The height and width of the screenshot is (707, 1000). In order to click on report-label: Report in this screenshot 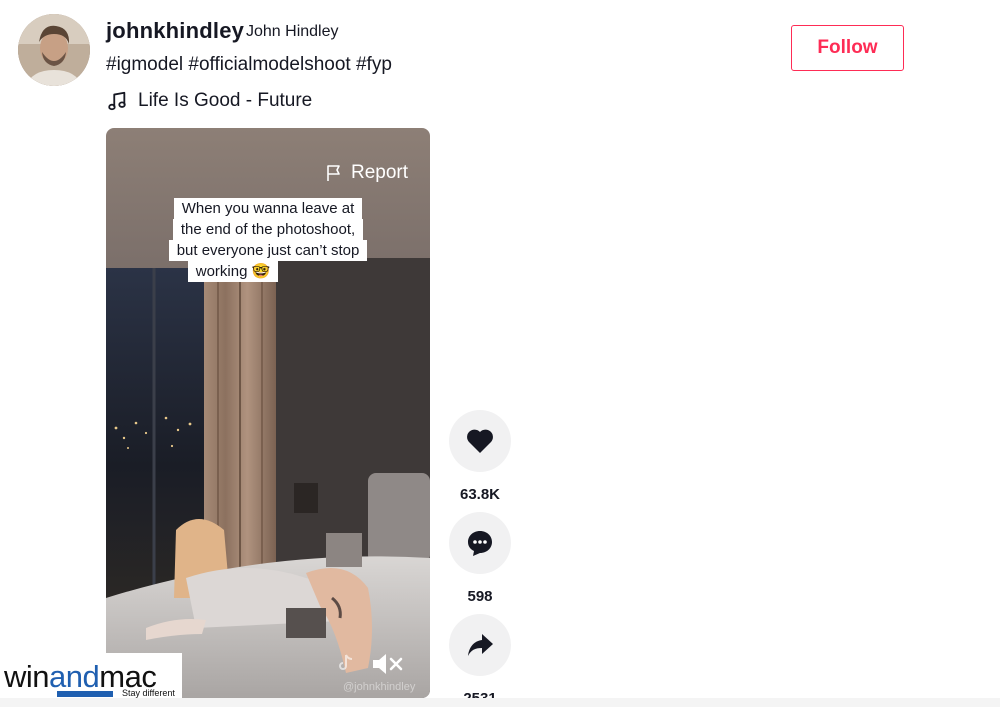, I will do `click(379, 172)`.